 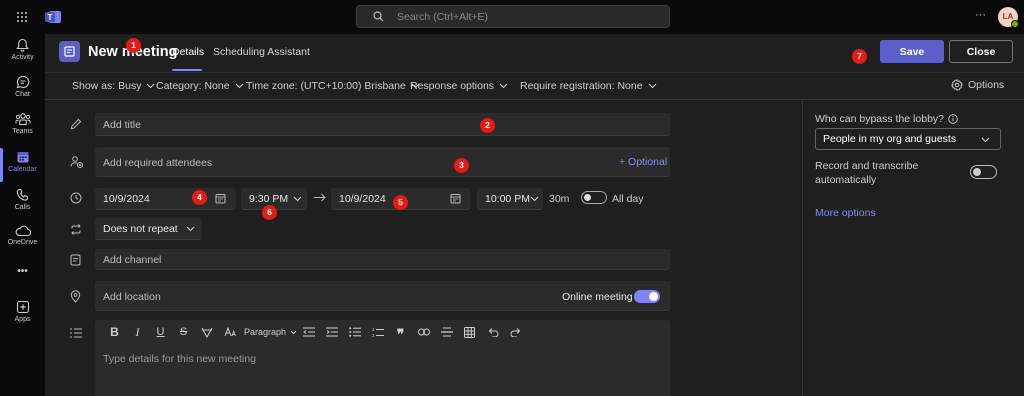 What do you see at coordinates (981, 51) in the screenshot?
I see `close-button: Close` at bounding box center [981, 51].